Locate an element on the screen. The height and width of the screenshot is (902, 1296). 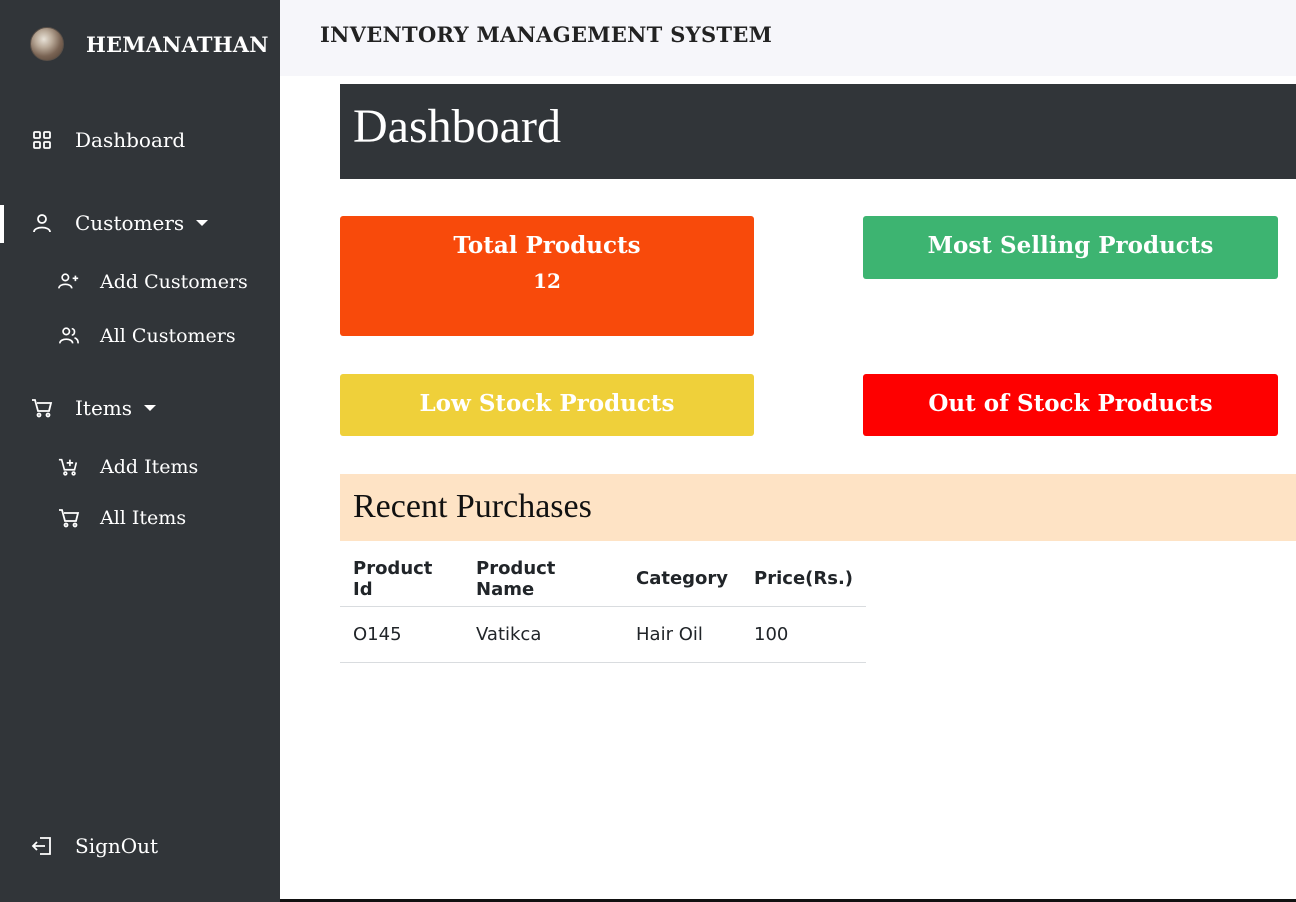
table-row: O145 Vatikca Hair Oil 100 is located at coordinates (603, 634).